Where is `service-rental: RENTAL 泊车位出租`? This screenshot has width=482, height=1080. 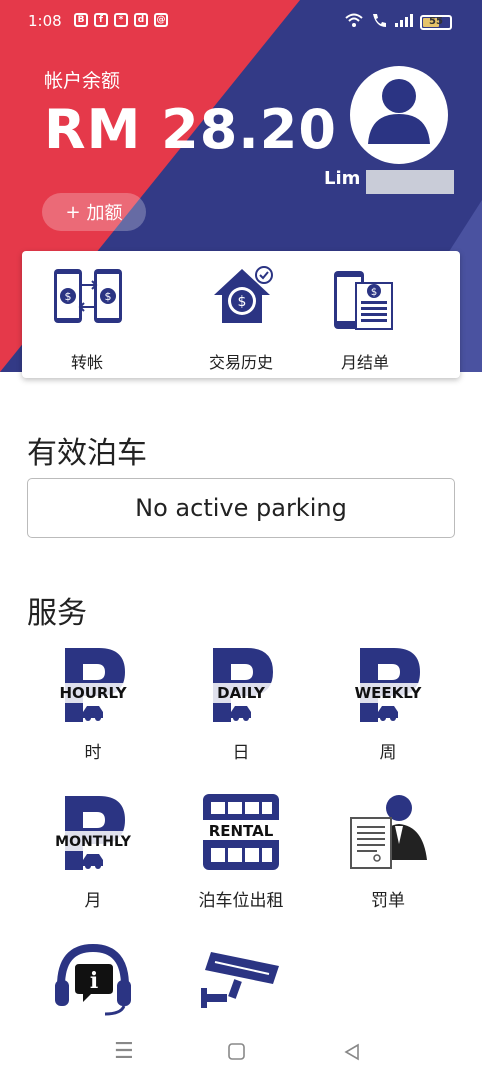 service-rental: RENTAL 泊车位出租 is located at coordinates (241, 858).